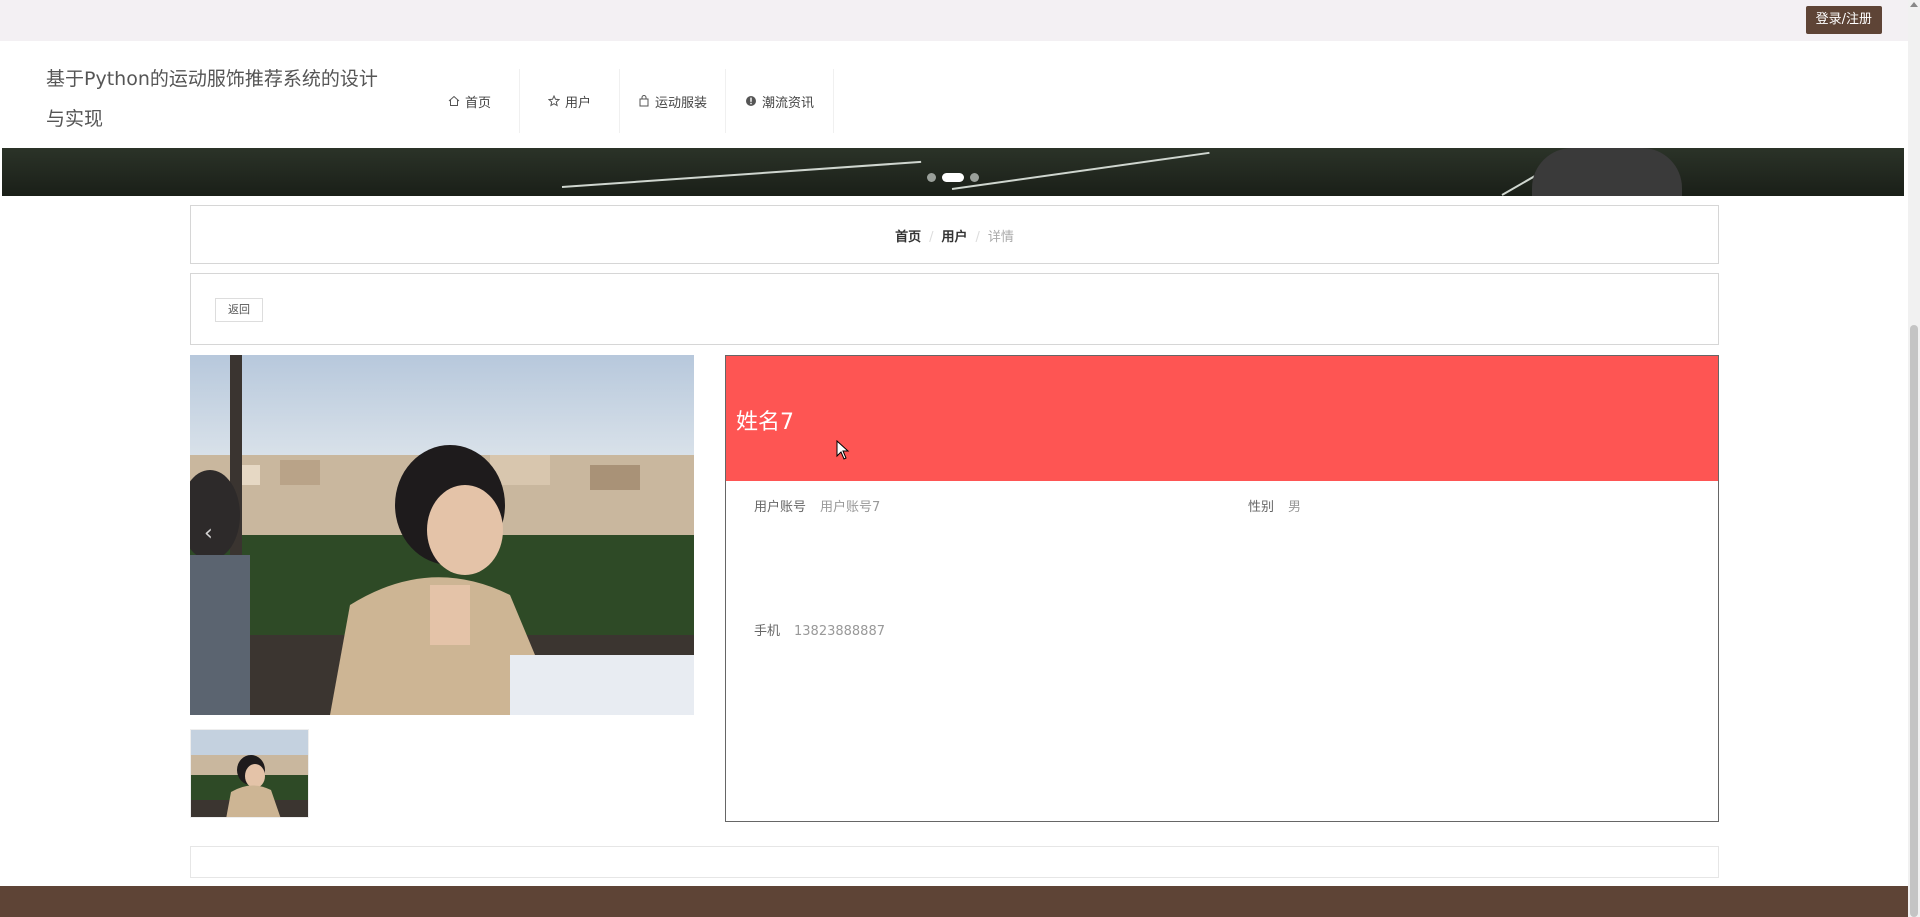 The height and width of the screenshot is (917, 1920). What do you see at coordinates (960, 20) in the screenshot?
I see `top-bar: 登录/注册` at bounding box center [960, 20].